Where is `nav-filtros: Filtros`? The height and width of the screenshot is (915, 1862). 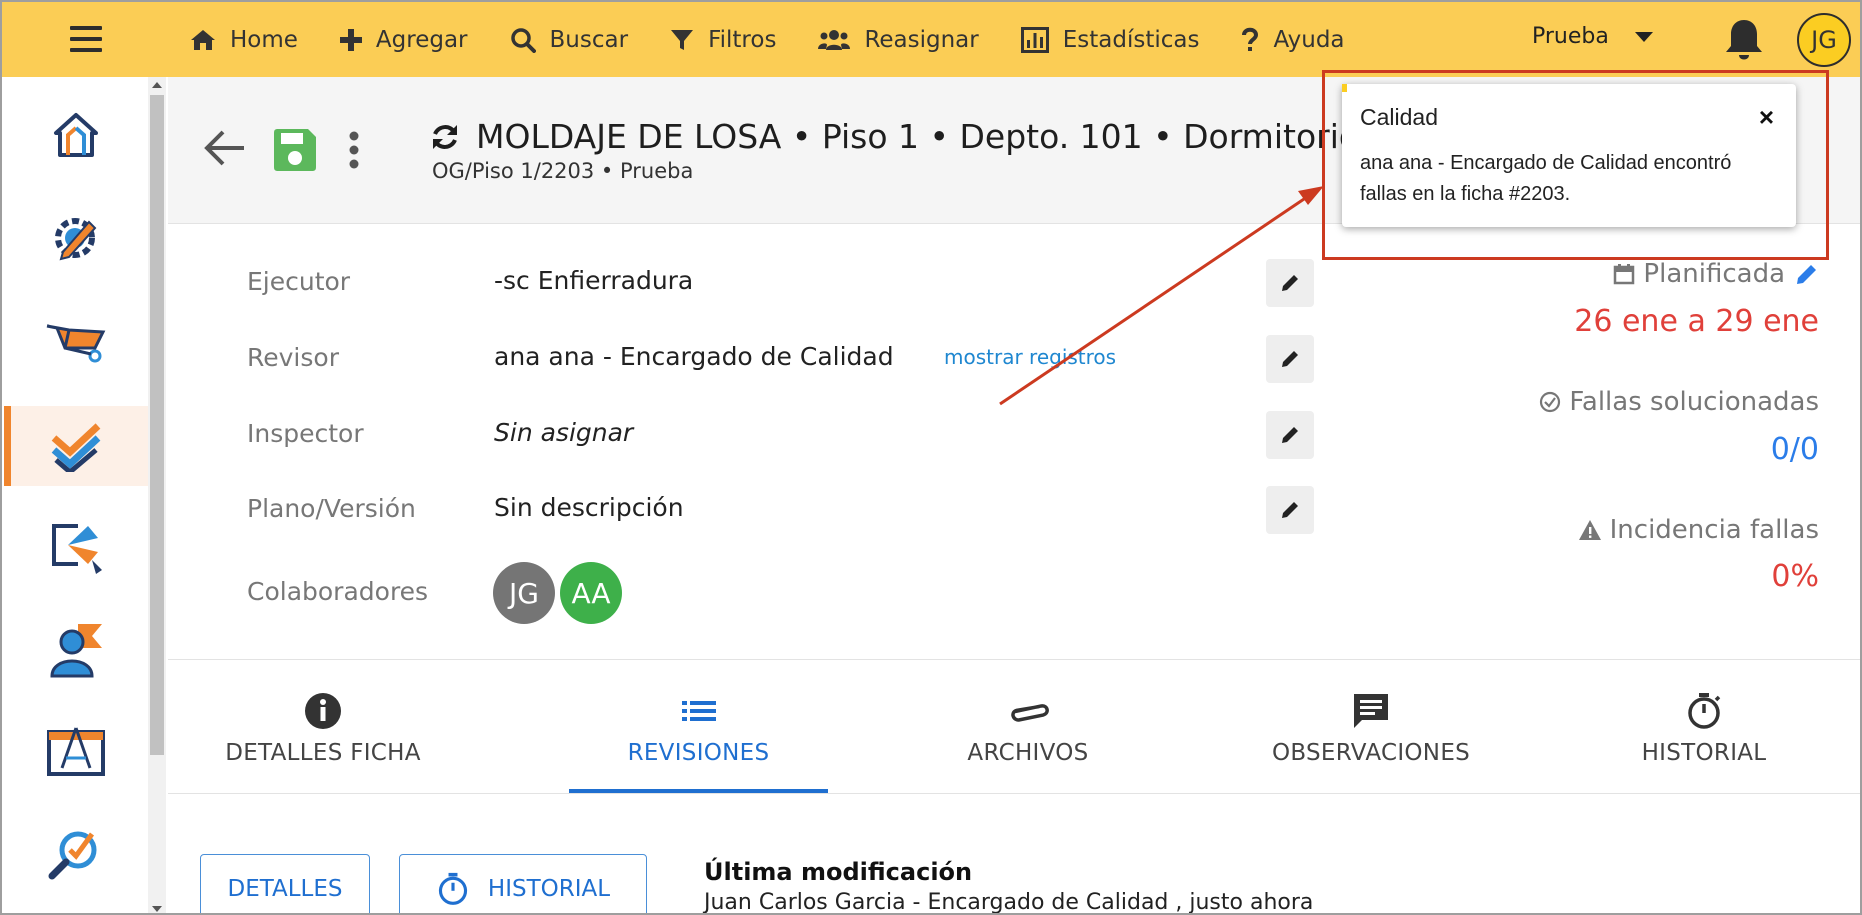 nav-filtros: Filtros is located at coordinates (723, 39).